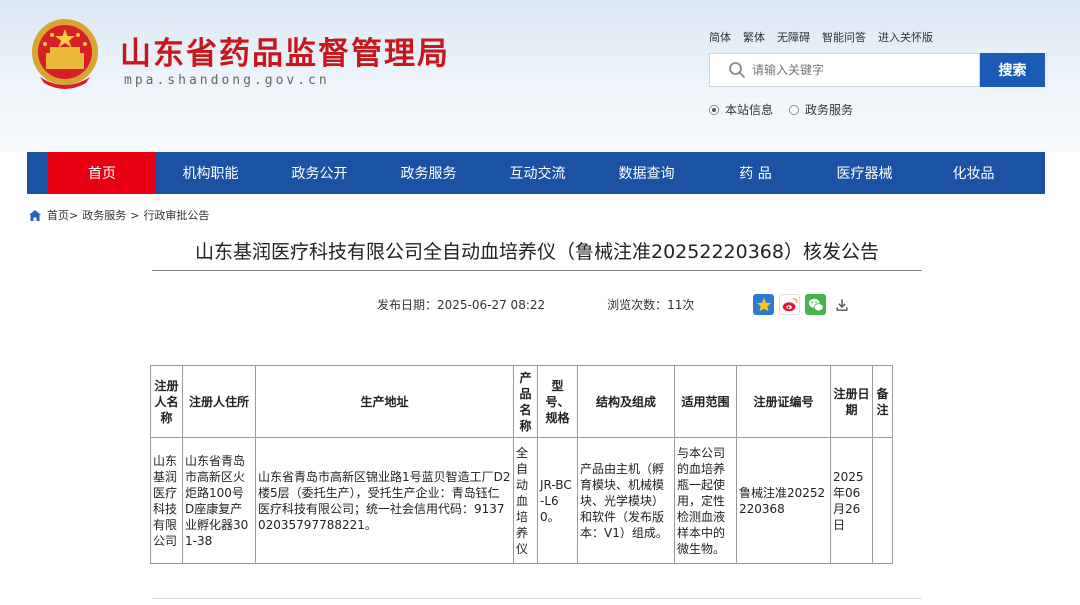  Describe the element at coordinates (794, 109) in the screenshot. I see `radio-unselected-icon` at that location.